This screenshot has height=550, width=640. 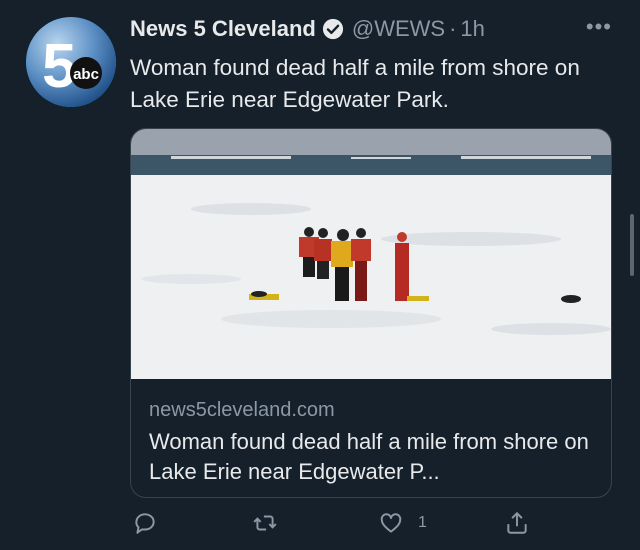 What do you see at coordinates (632, 245) in the screenshot?
I see `scrollbar` at bounding box center [632, 245].